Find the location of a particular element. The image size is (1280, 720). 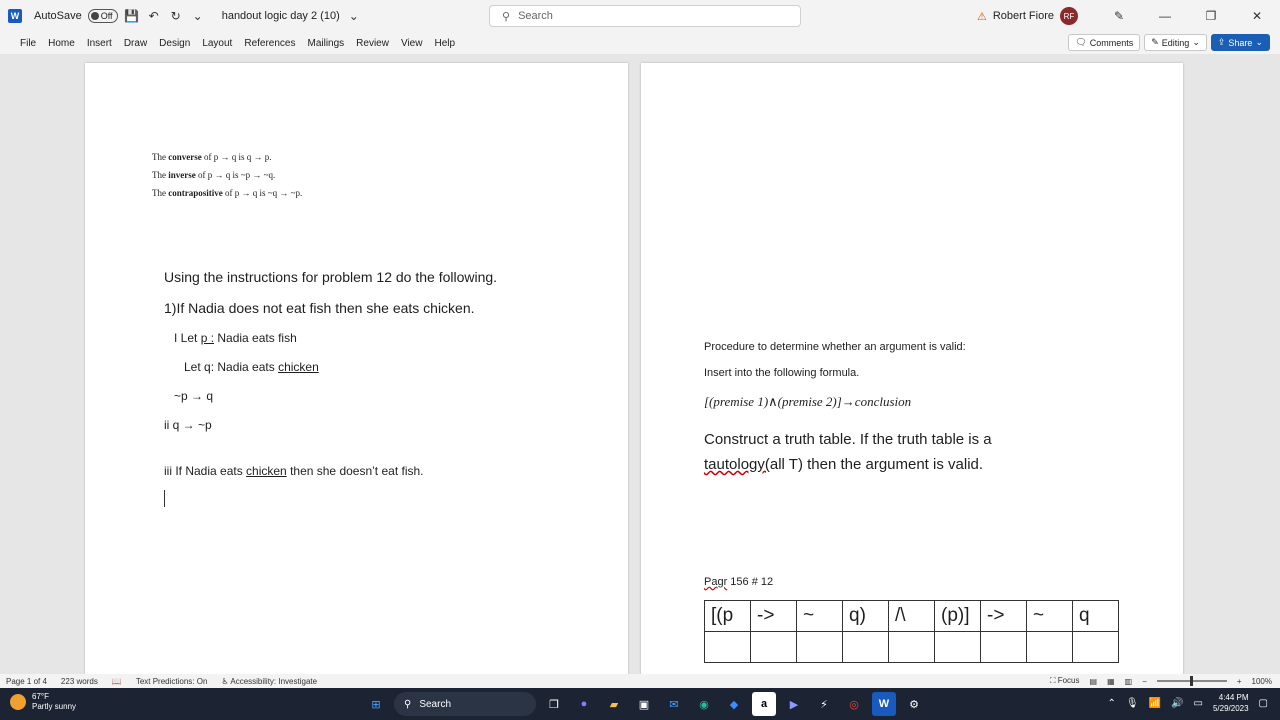

tab-design: Design is located at coordinates (174, 43).